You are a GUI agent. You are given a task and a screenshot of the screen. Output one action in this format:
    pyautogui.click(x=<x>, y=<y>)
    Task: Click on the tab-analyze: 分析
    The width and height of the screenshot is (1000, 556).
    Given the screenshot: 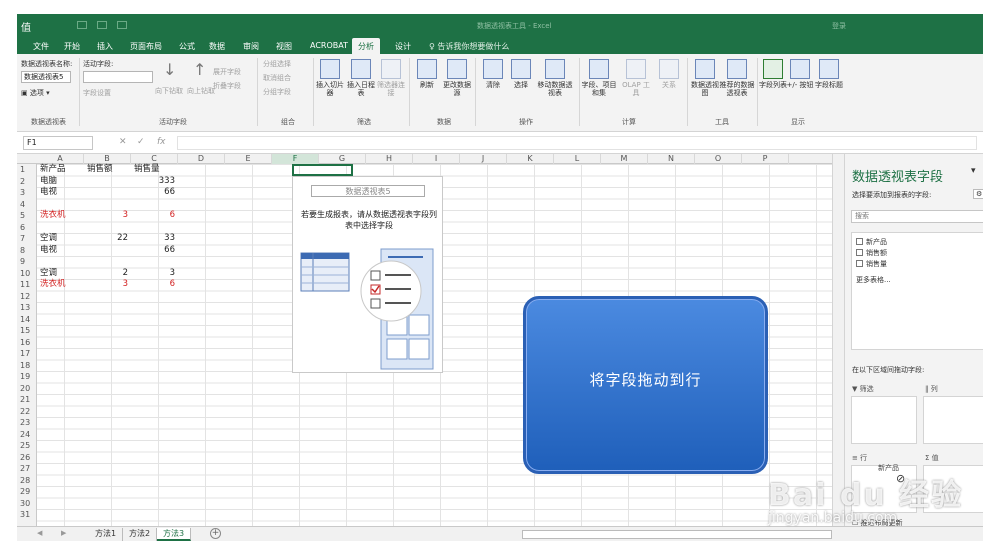 What is the action you would take?
    pyautogui.click(x=366, y=46)
    